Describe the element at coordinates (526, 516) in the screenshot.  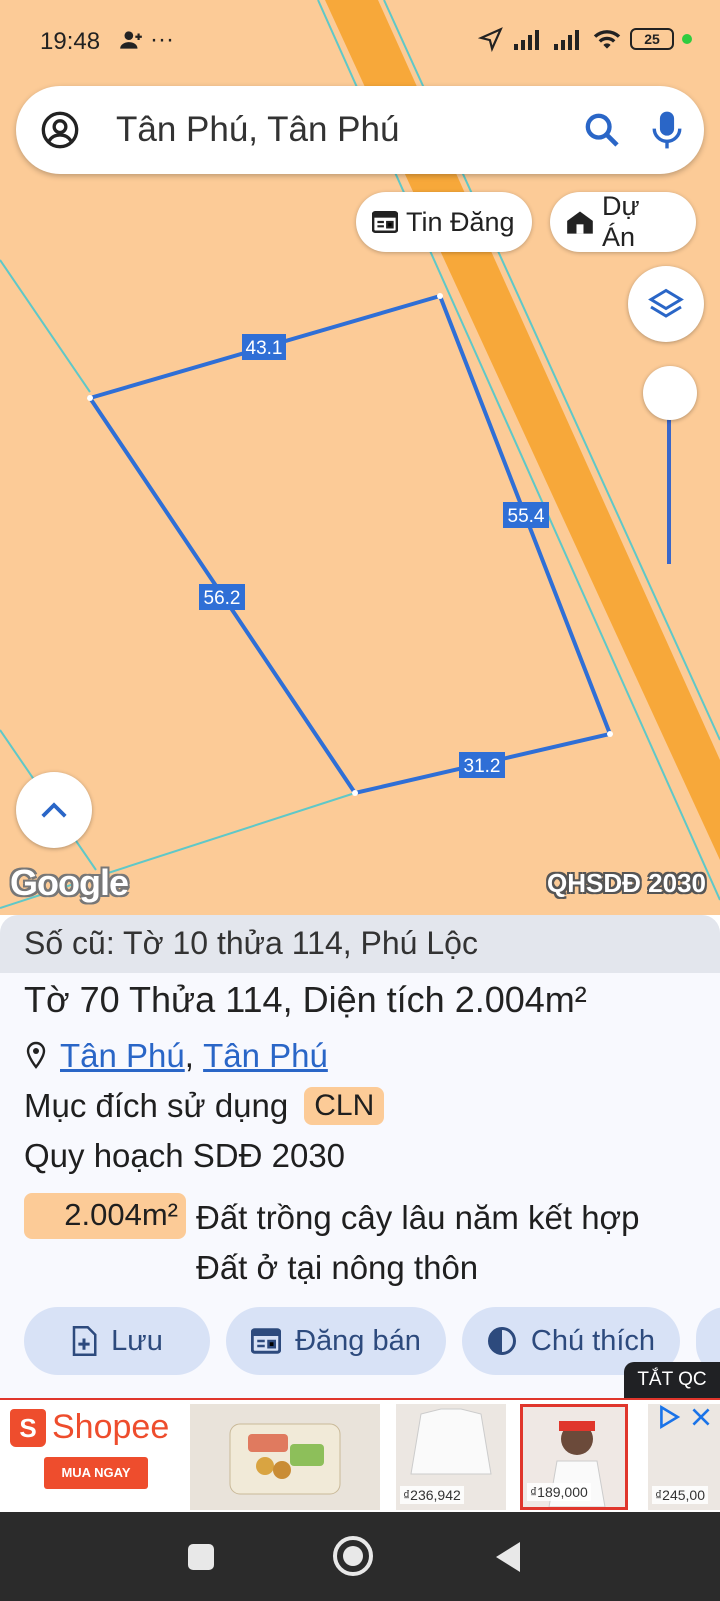
I see `edge-label-right: 55.4` at that location.